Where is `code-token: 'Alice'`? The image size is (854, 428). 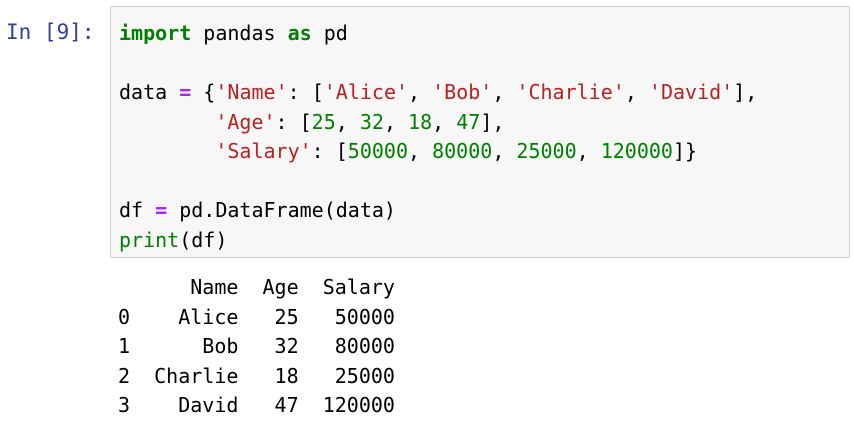 code-token: 'Alice' is located at coordinates (366, 92).